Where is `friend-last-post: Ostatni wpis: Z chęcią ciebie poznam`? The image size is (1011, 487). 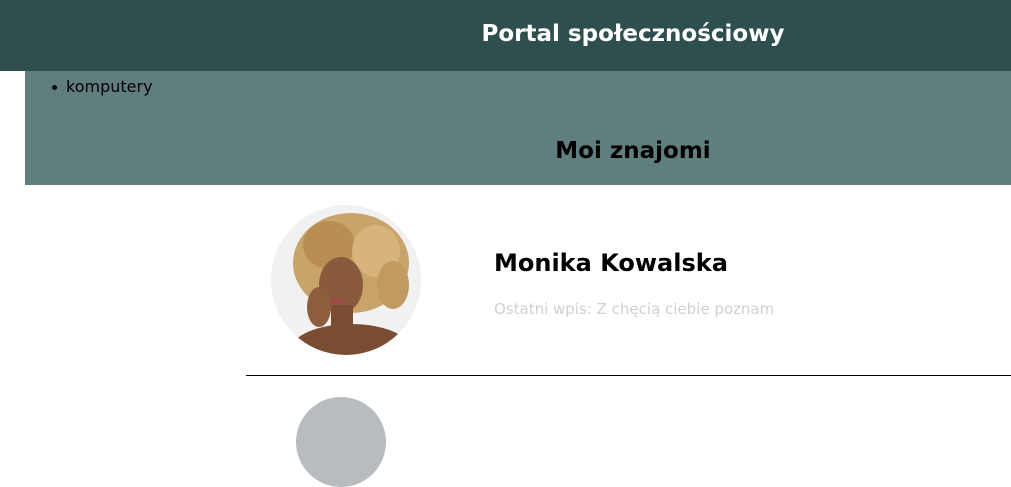
friend-last-post: Ostatni wpis: Z chęcią ciebie poznam is located at coordinates (634, 309).